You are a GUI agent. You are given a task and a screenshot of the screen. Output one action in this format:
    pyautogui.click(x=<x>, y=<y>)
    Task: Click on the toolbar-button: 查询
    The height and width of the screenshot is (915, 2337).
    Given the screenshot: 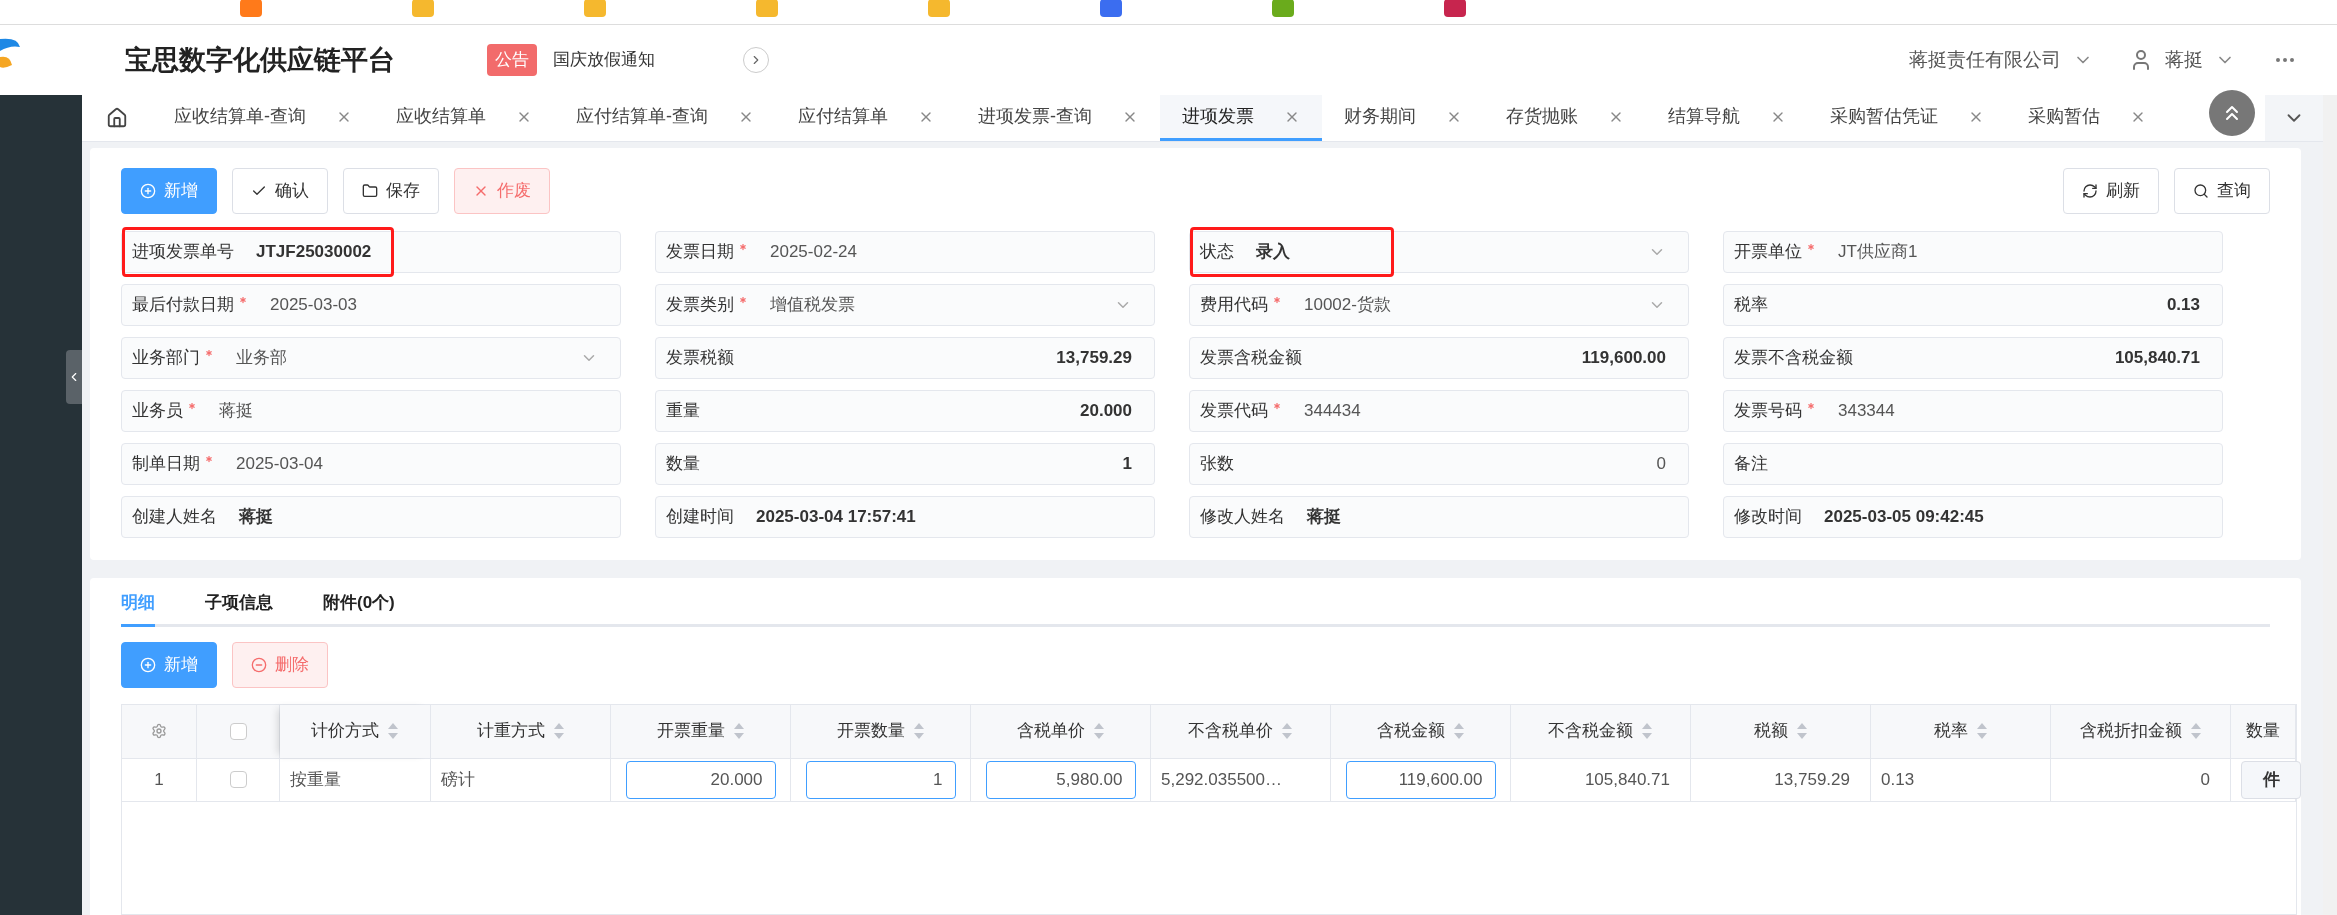 What is the action you would take?
    pyautogui.click(x=2222, y=191)
    